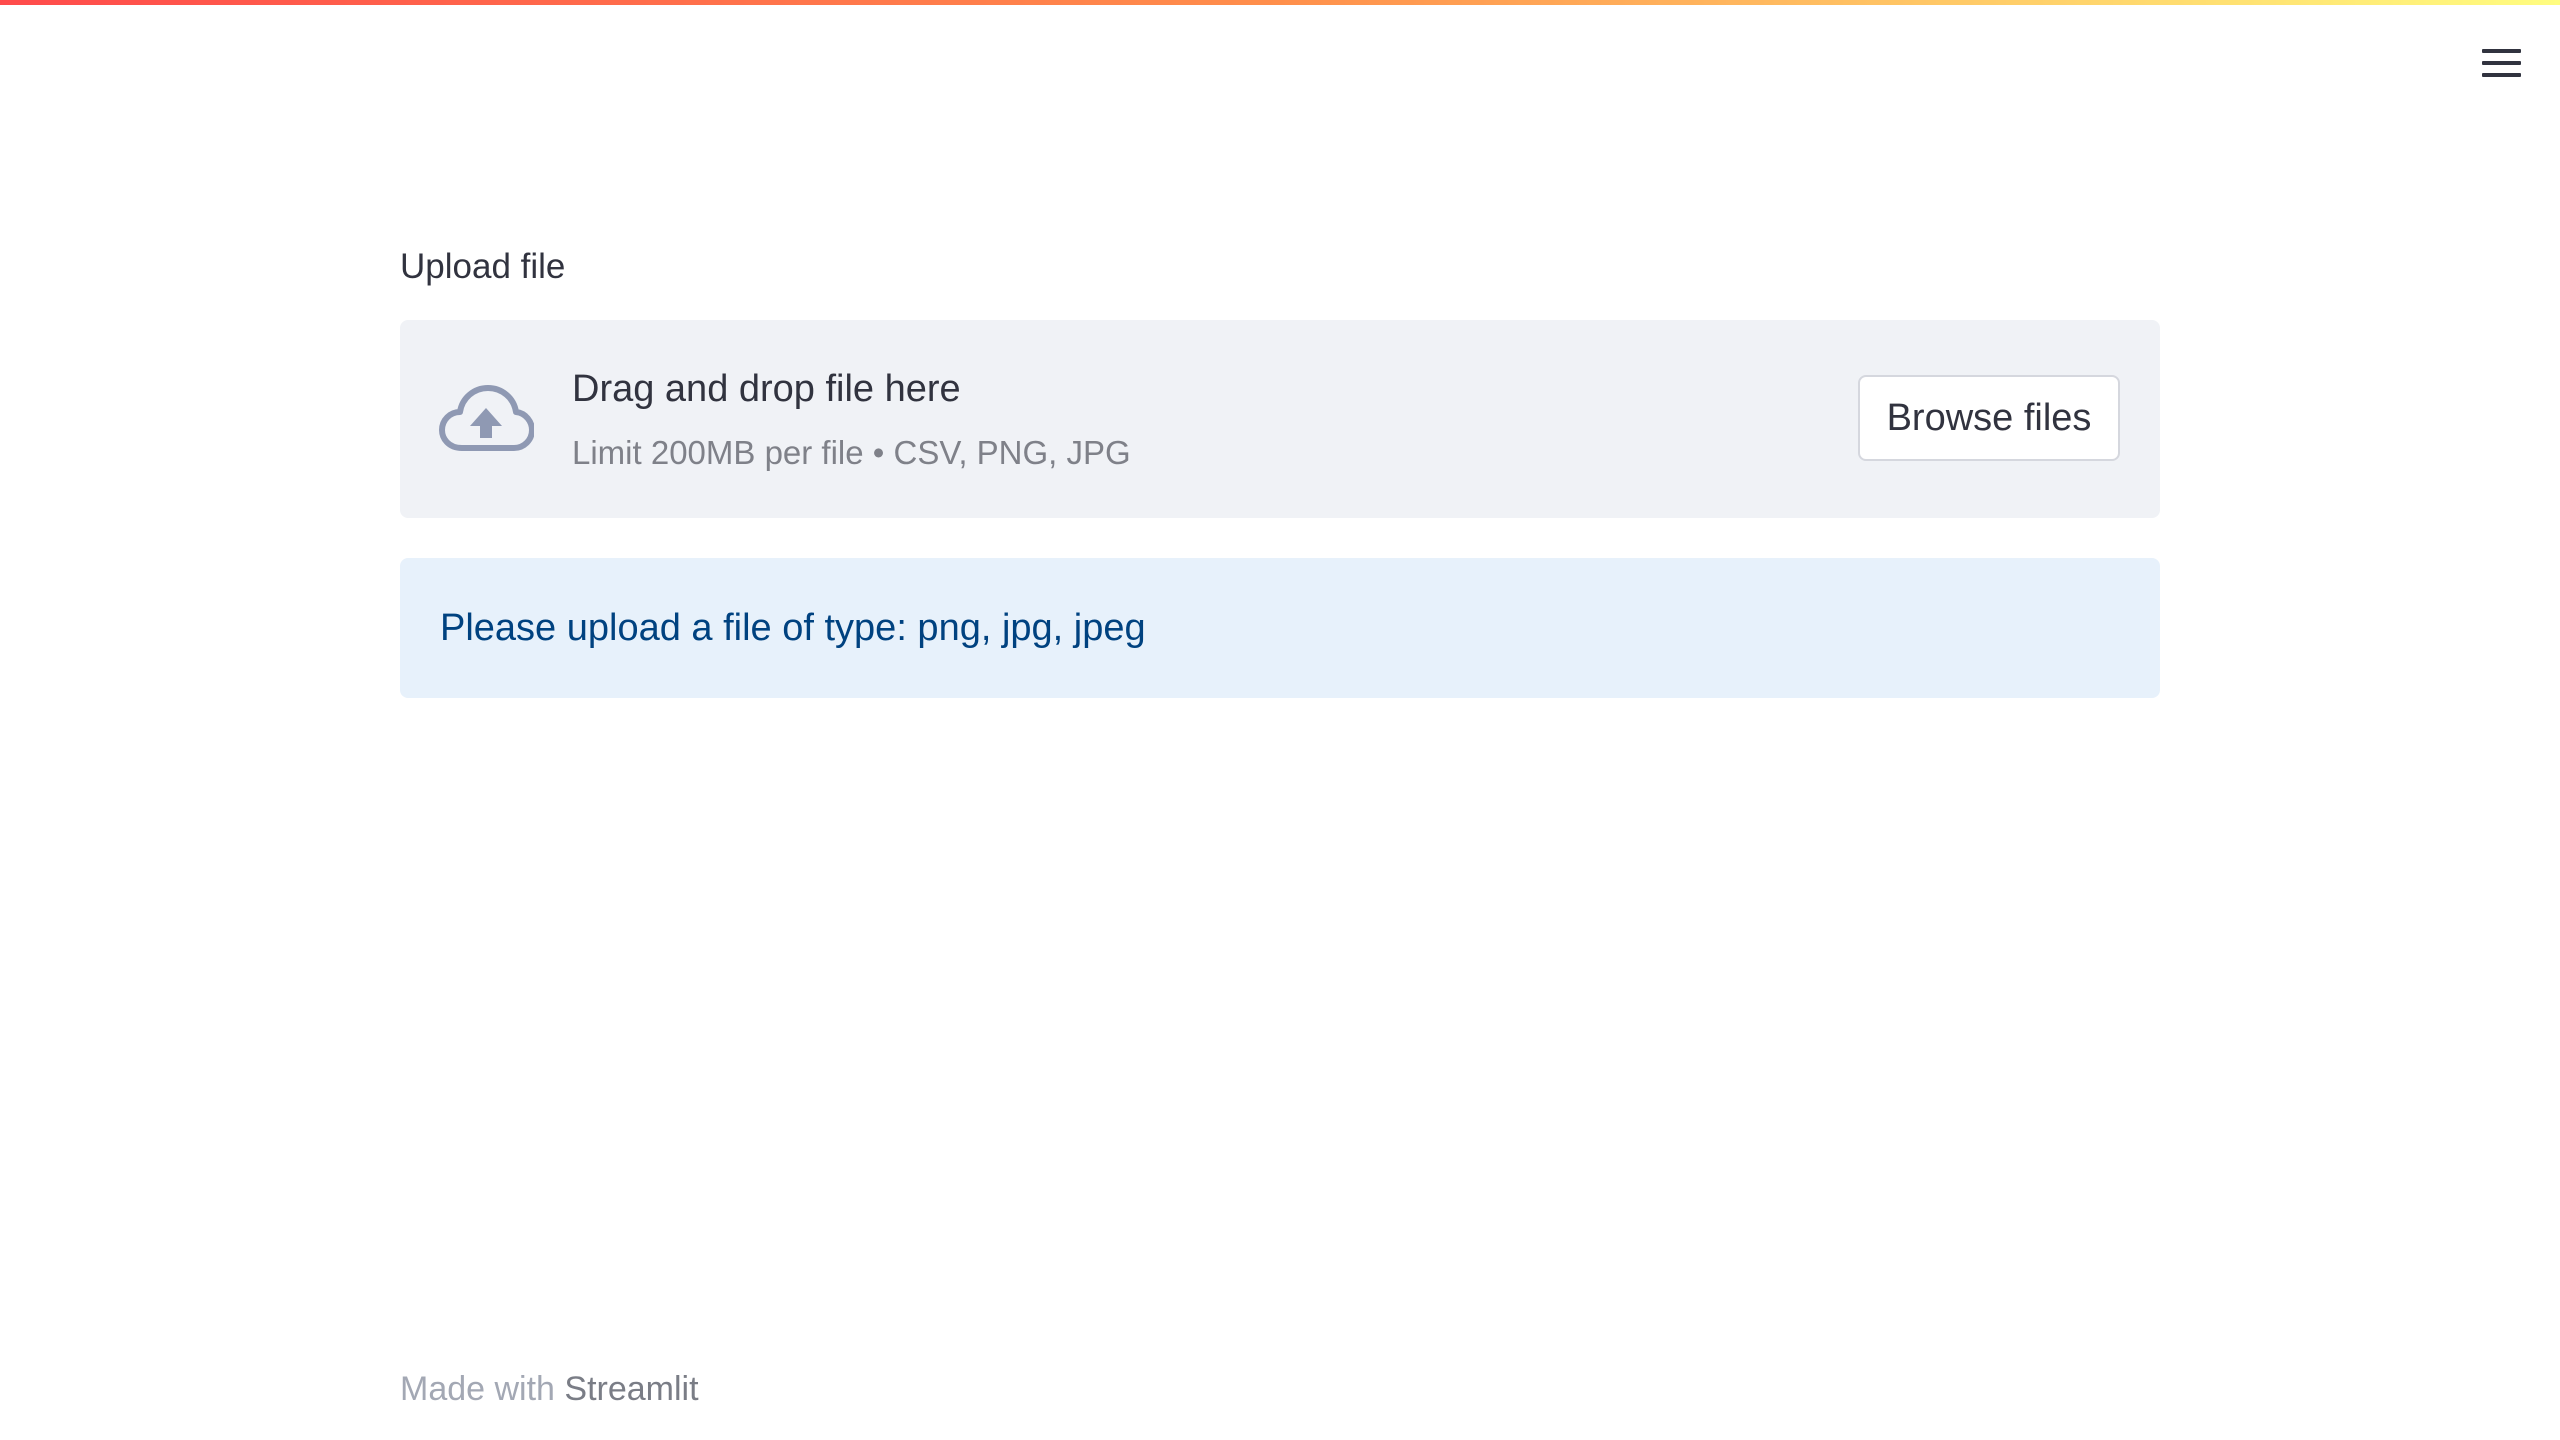  What do you see at coordinates (631, 1389) in the screenshot?
I see `streamlit-link: Streamlit` at bounding box center [631, 1389].